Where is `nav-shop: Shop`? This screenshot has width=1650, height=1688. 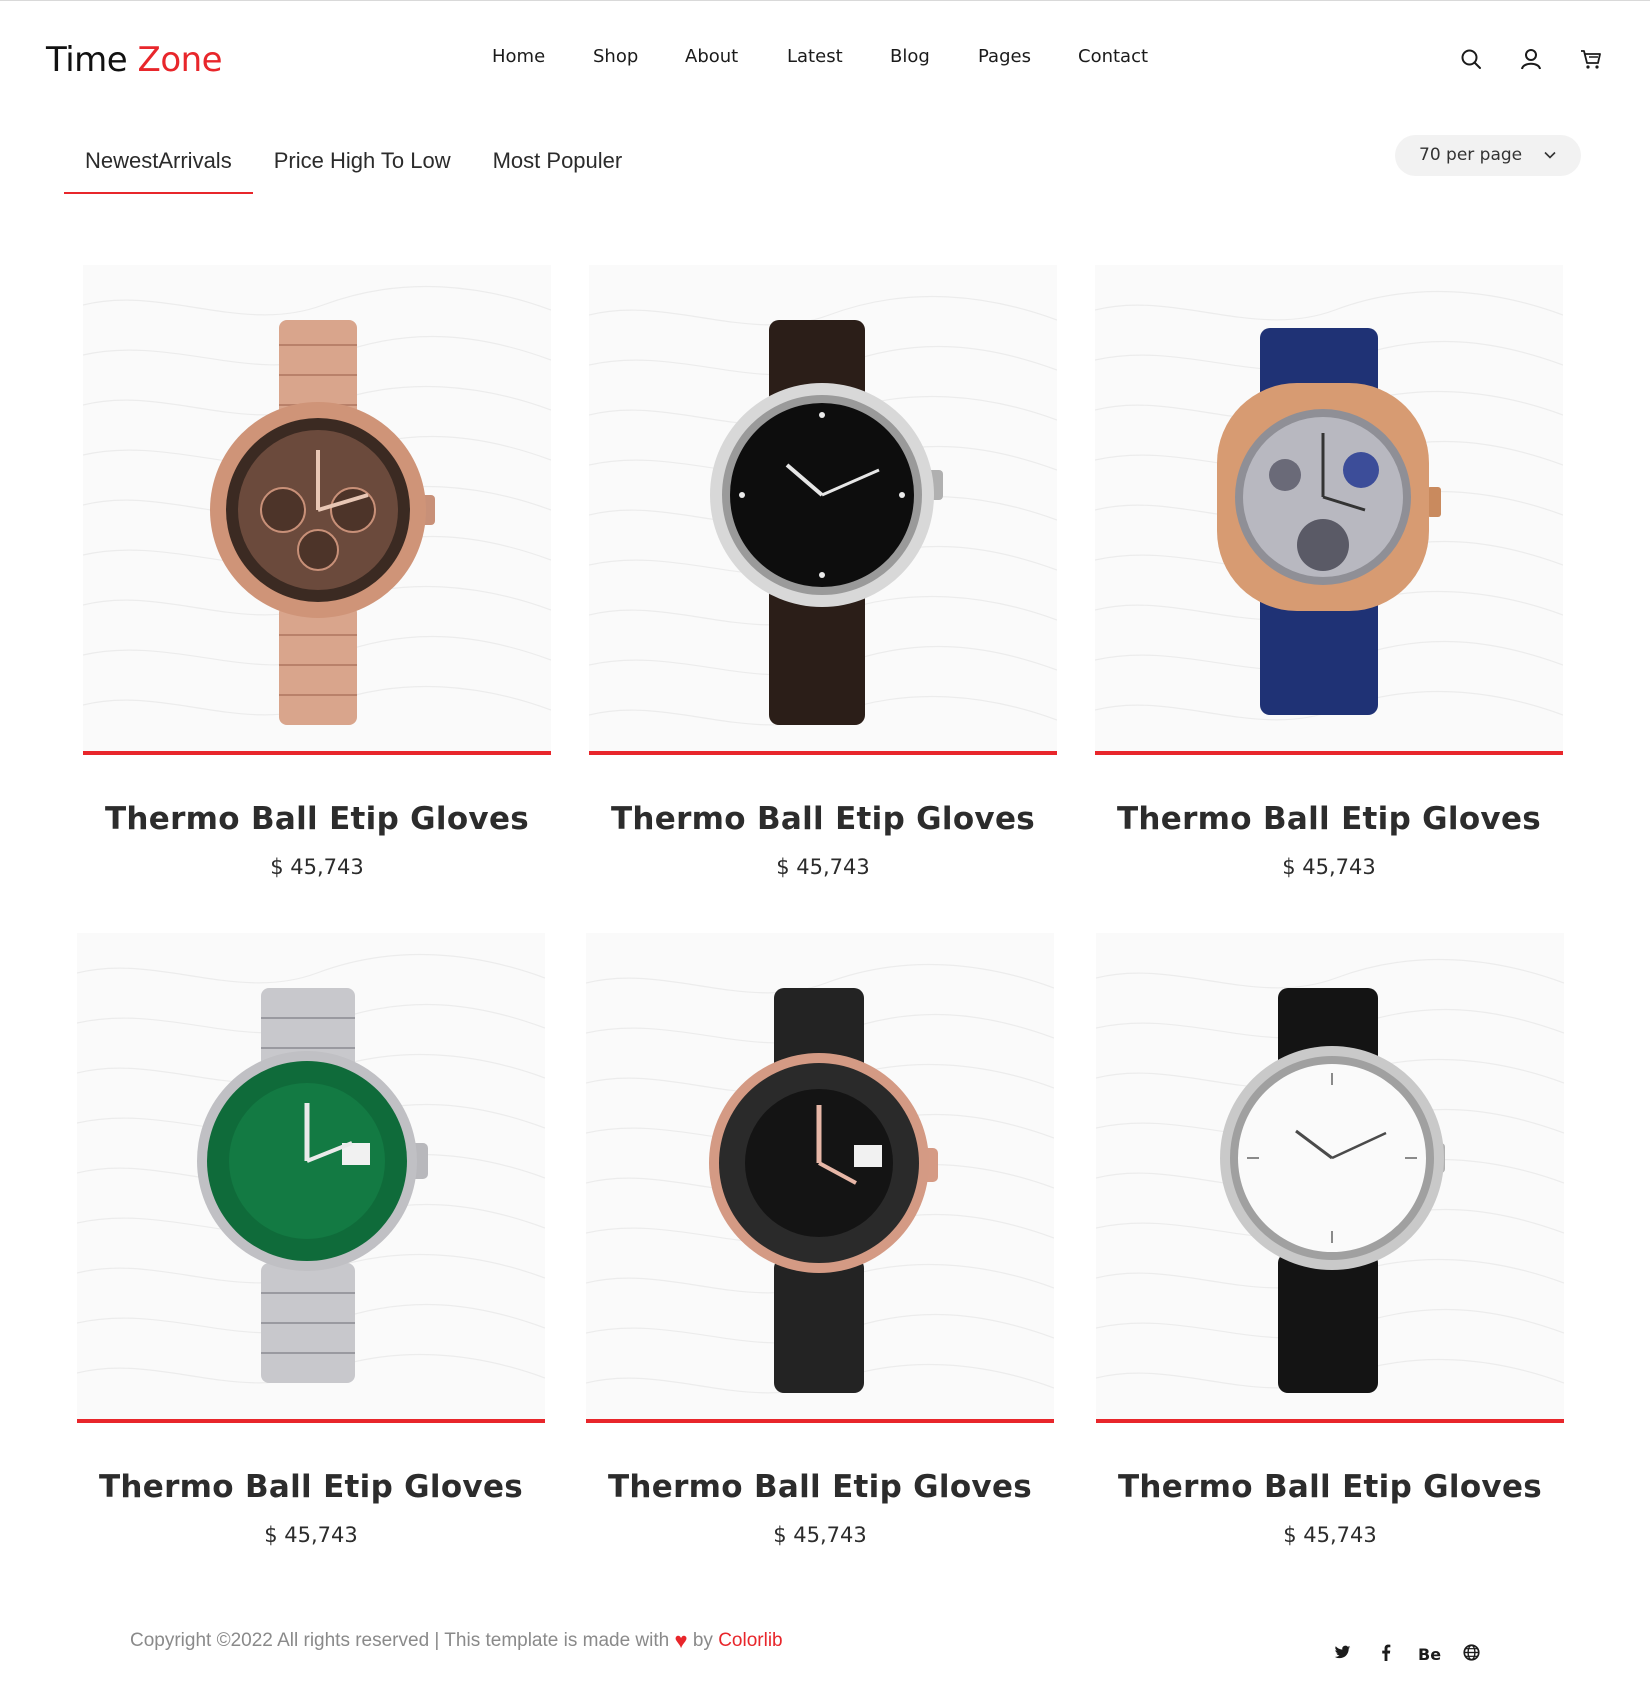
nav-shop: Shop is located at coordinates (639, 56).